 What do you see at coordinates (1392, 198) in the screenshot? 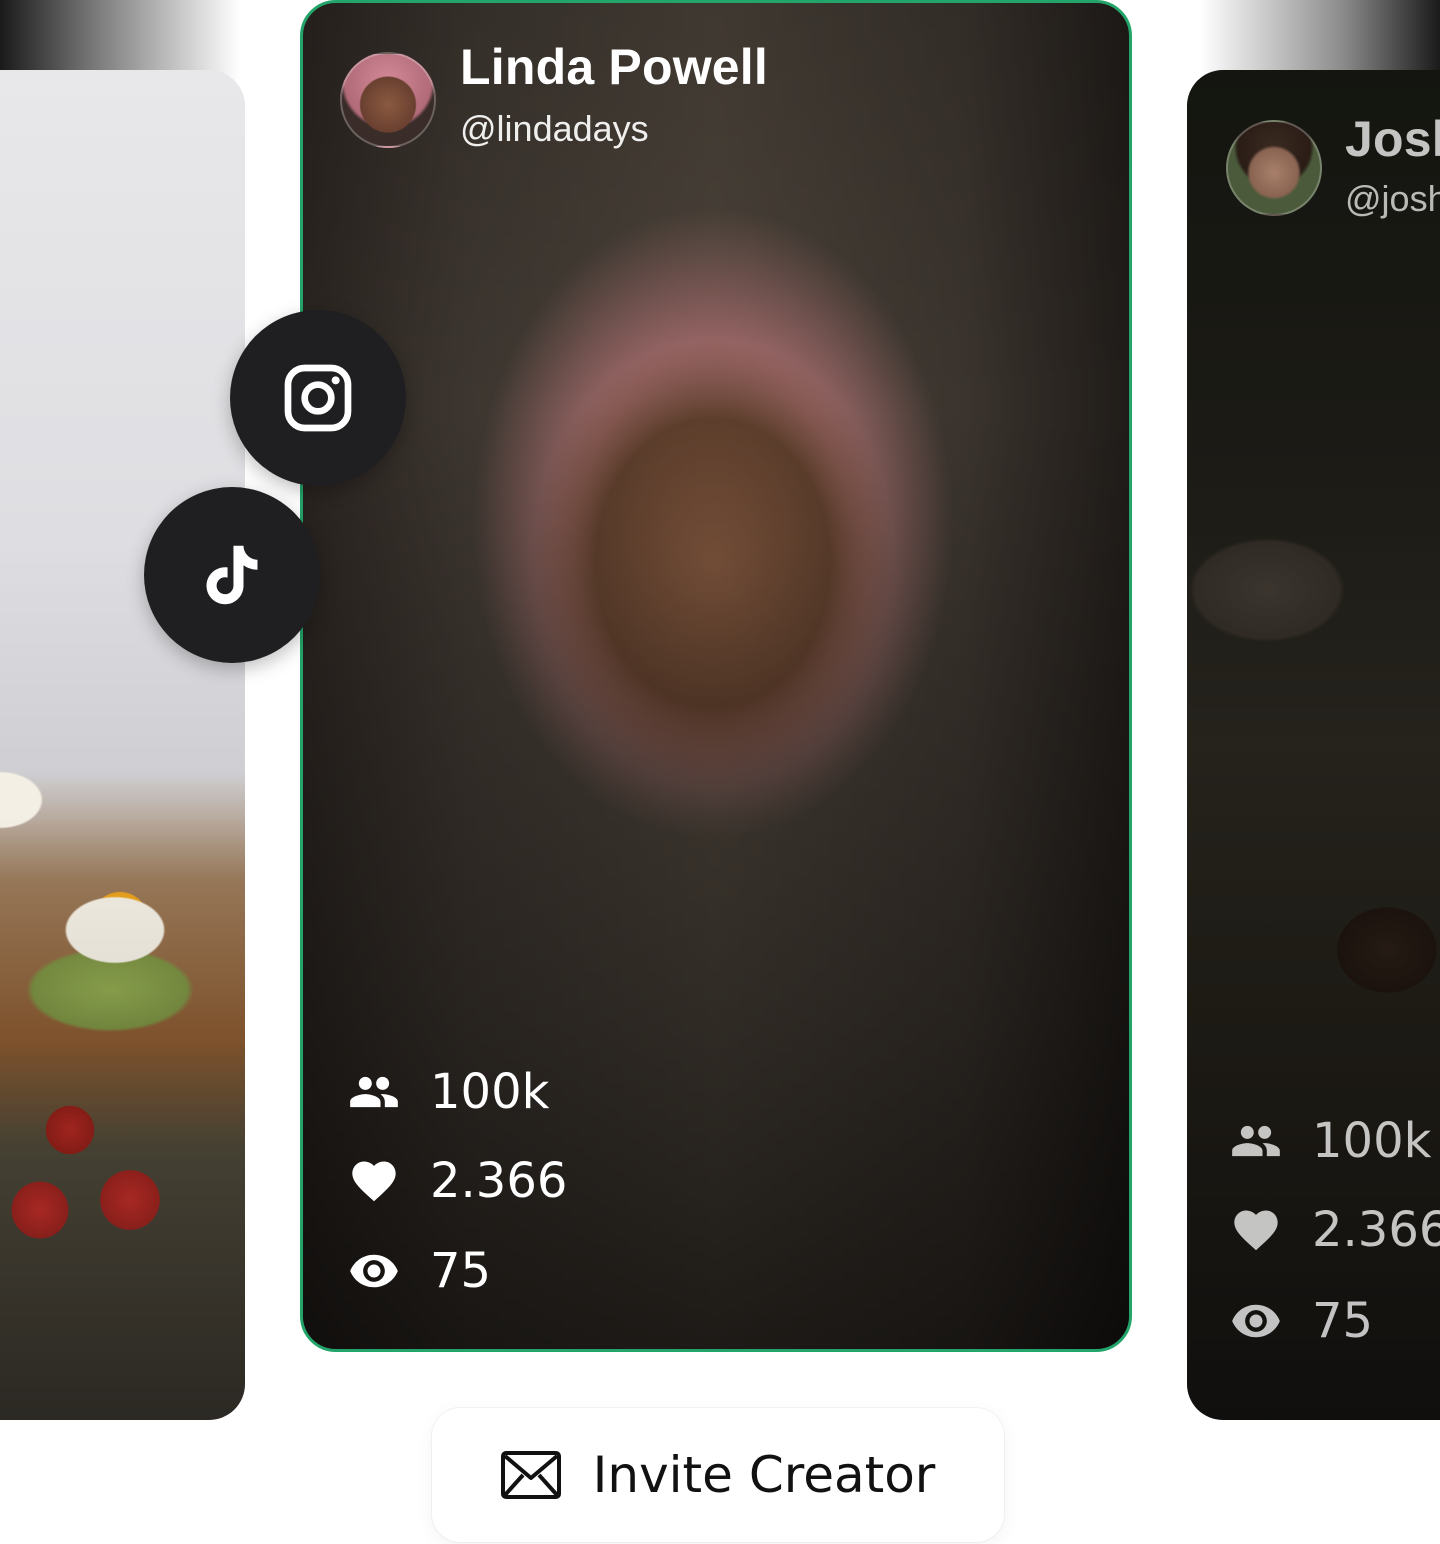
I see `creator-handle-right: @josh` at bounding box center [1392, 198].